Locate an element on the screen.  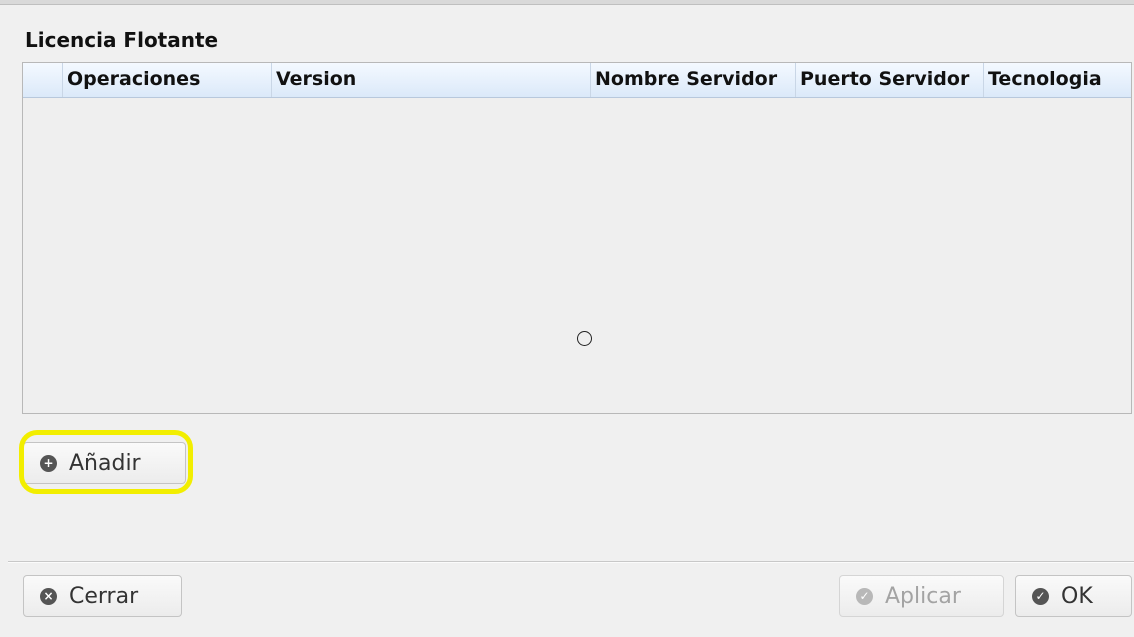
close-button-label: Cerrar is located at coordinates (104, 596).